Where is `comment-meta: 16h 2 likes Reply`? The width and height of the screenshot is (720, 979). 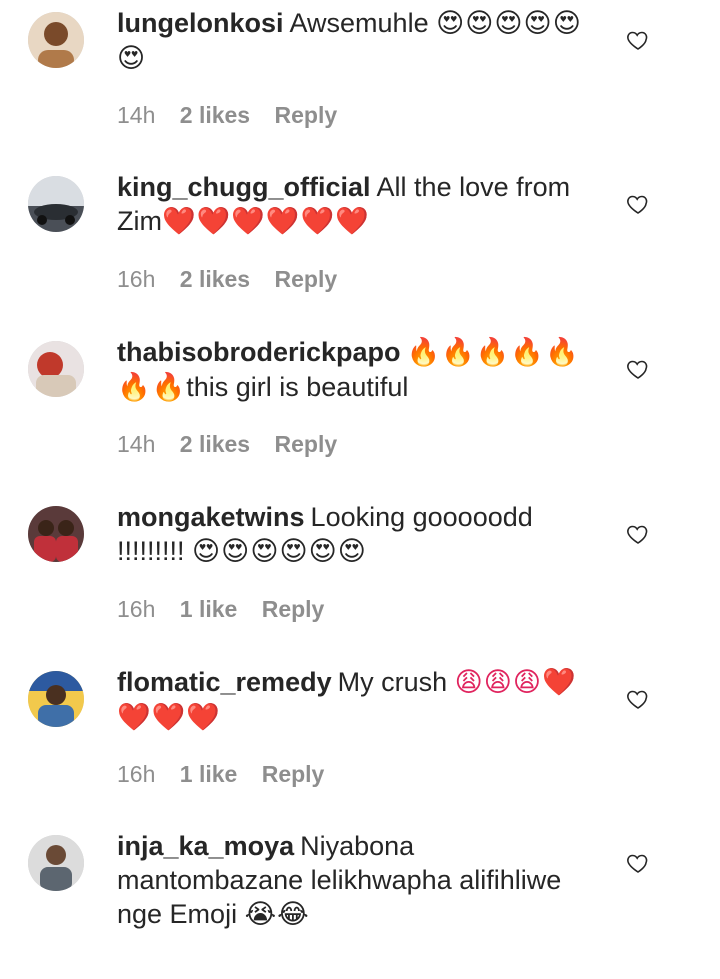 comment-meta: 16h 2 likes Reply is located at coordinates (236, 279).